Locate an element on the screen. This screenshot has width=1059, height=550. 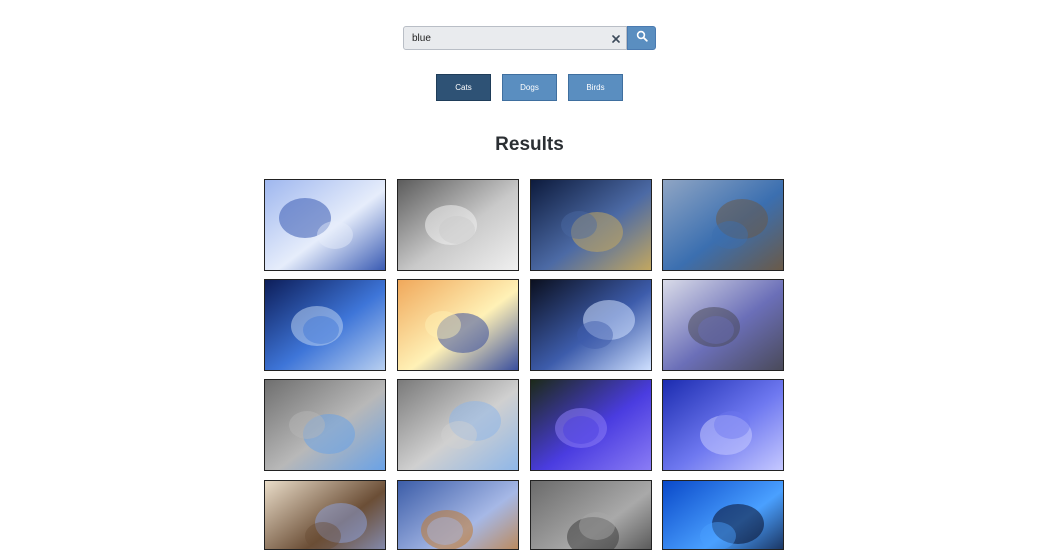
close-icon is located at coordinates (616, 39).